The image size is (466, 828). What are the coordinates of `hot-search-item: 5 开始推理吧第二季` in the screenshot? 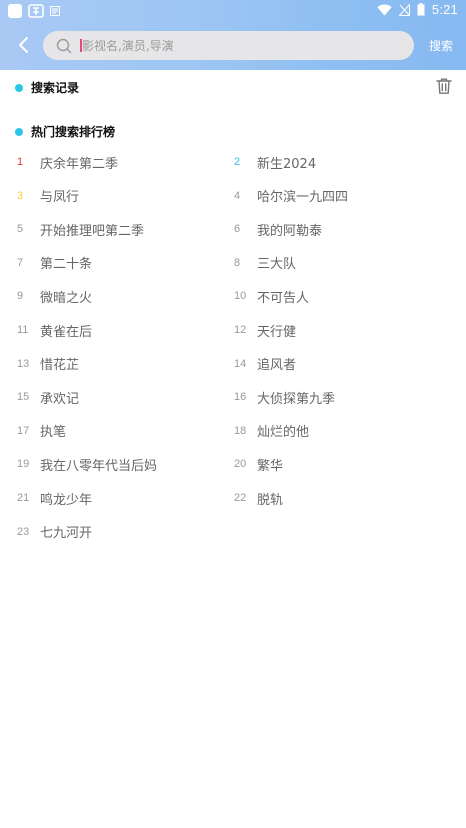 It's located at (72, 229).